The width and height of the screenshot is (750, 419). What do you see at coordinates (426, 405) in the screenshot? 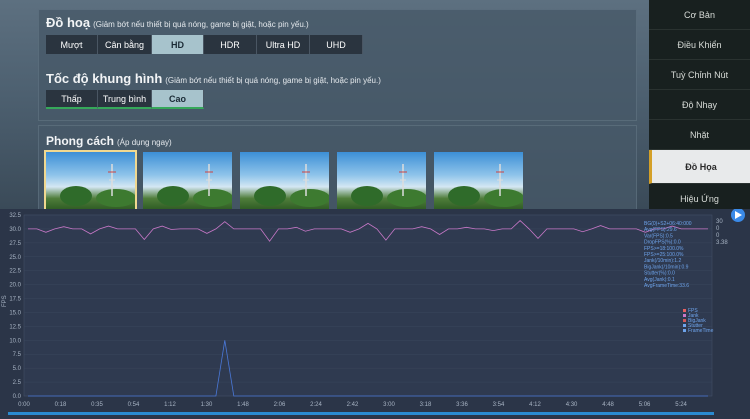
I see `x-tick-label: 3:18` at bounding box center [426, 405].